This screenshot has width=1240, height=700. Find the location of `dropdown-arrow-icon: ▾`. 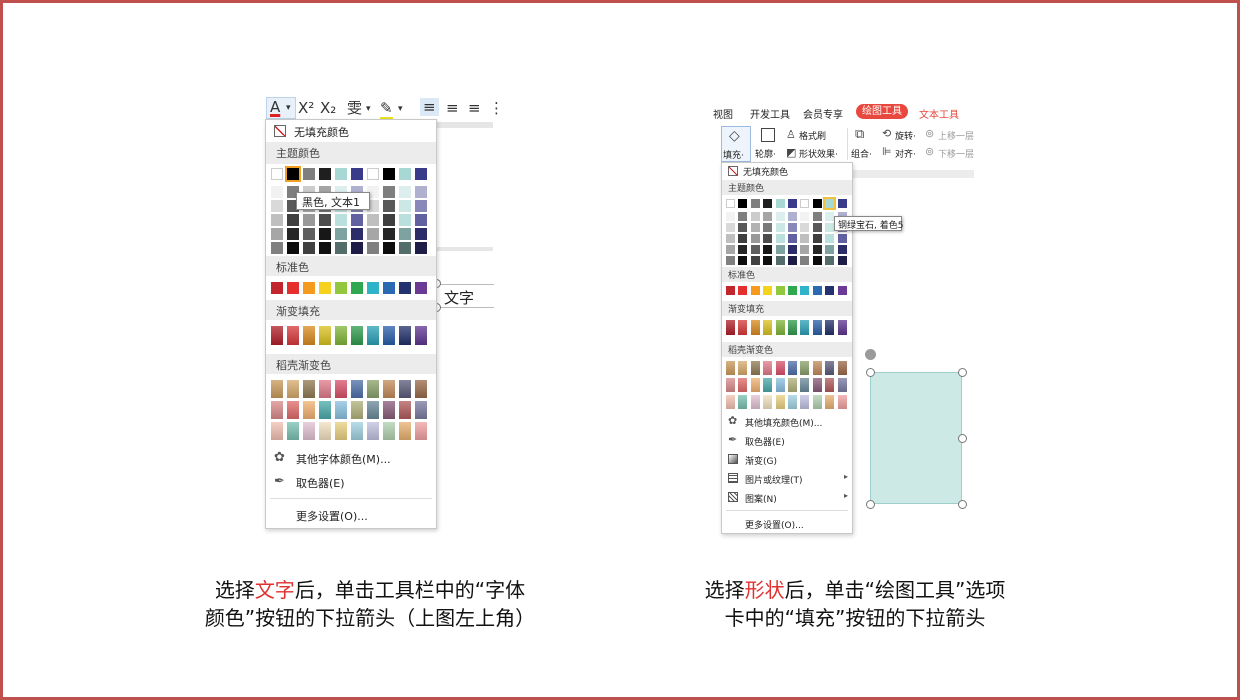

dropdown-arrow-icon: ▾ is located at coordinates (400, 109).